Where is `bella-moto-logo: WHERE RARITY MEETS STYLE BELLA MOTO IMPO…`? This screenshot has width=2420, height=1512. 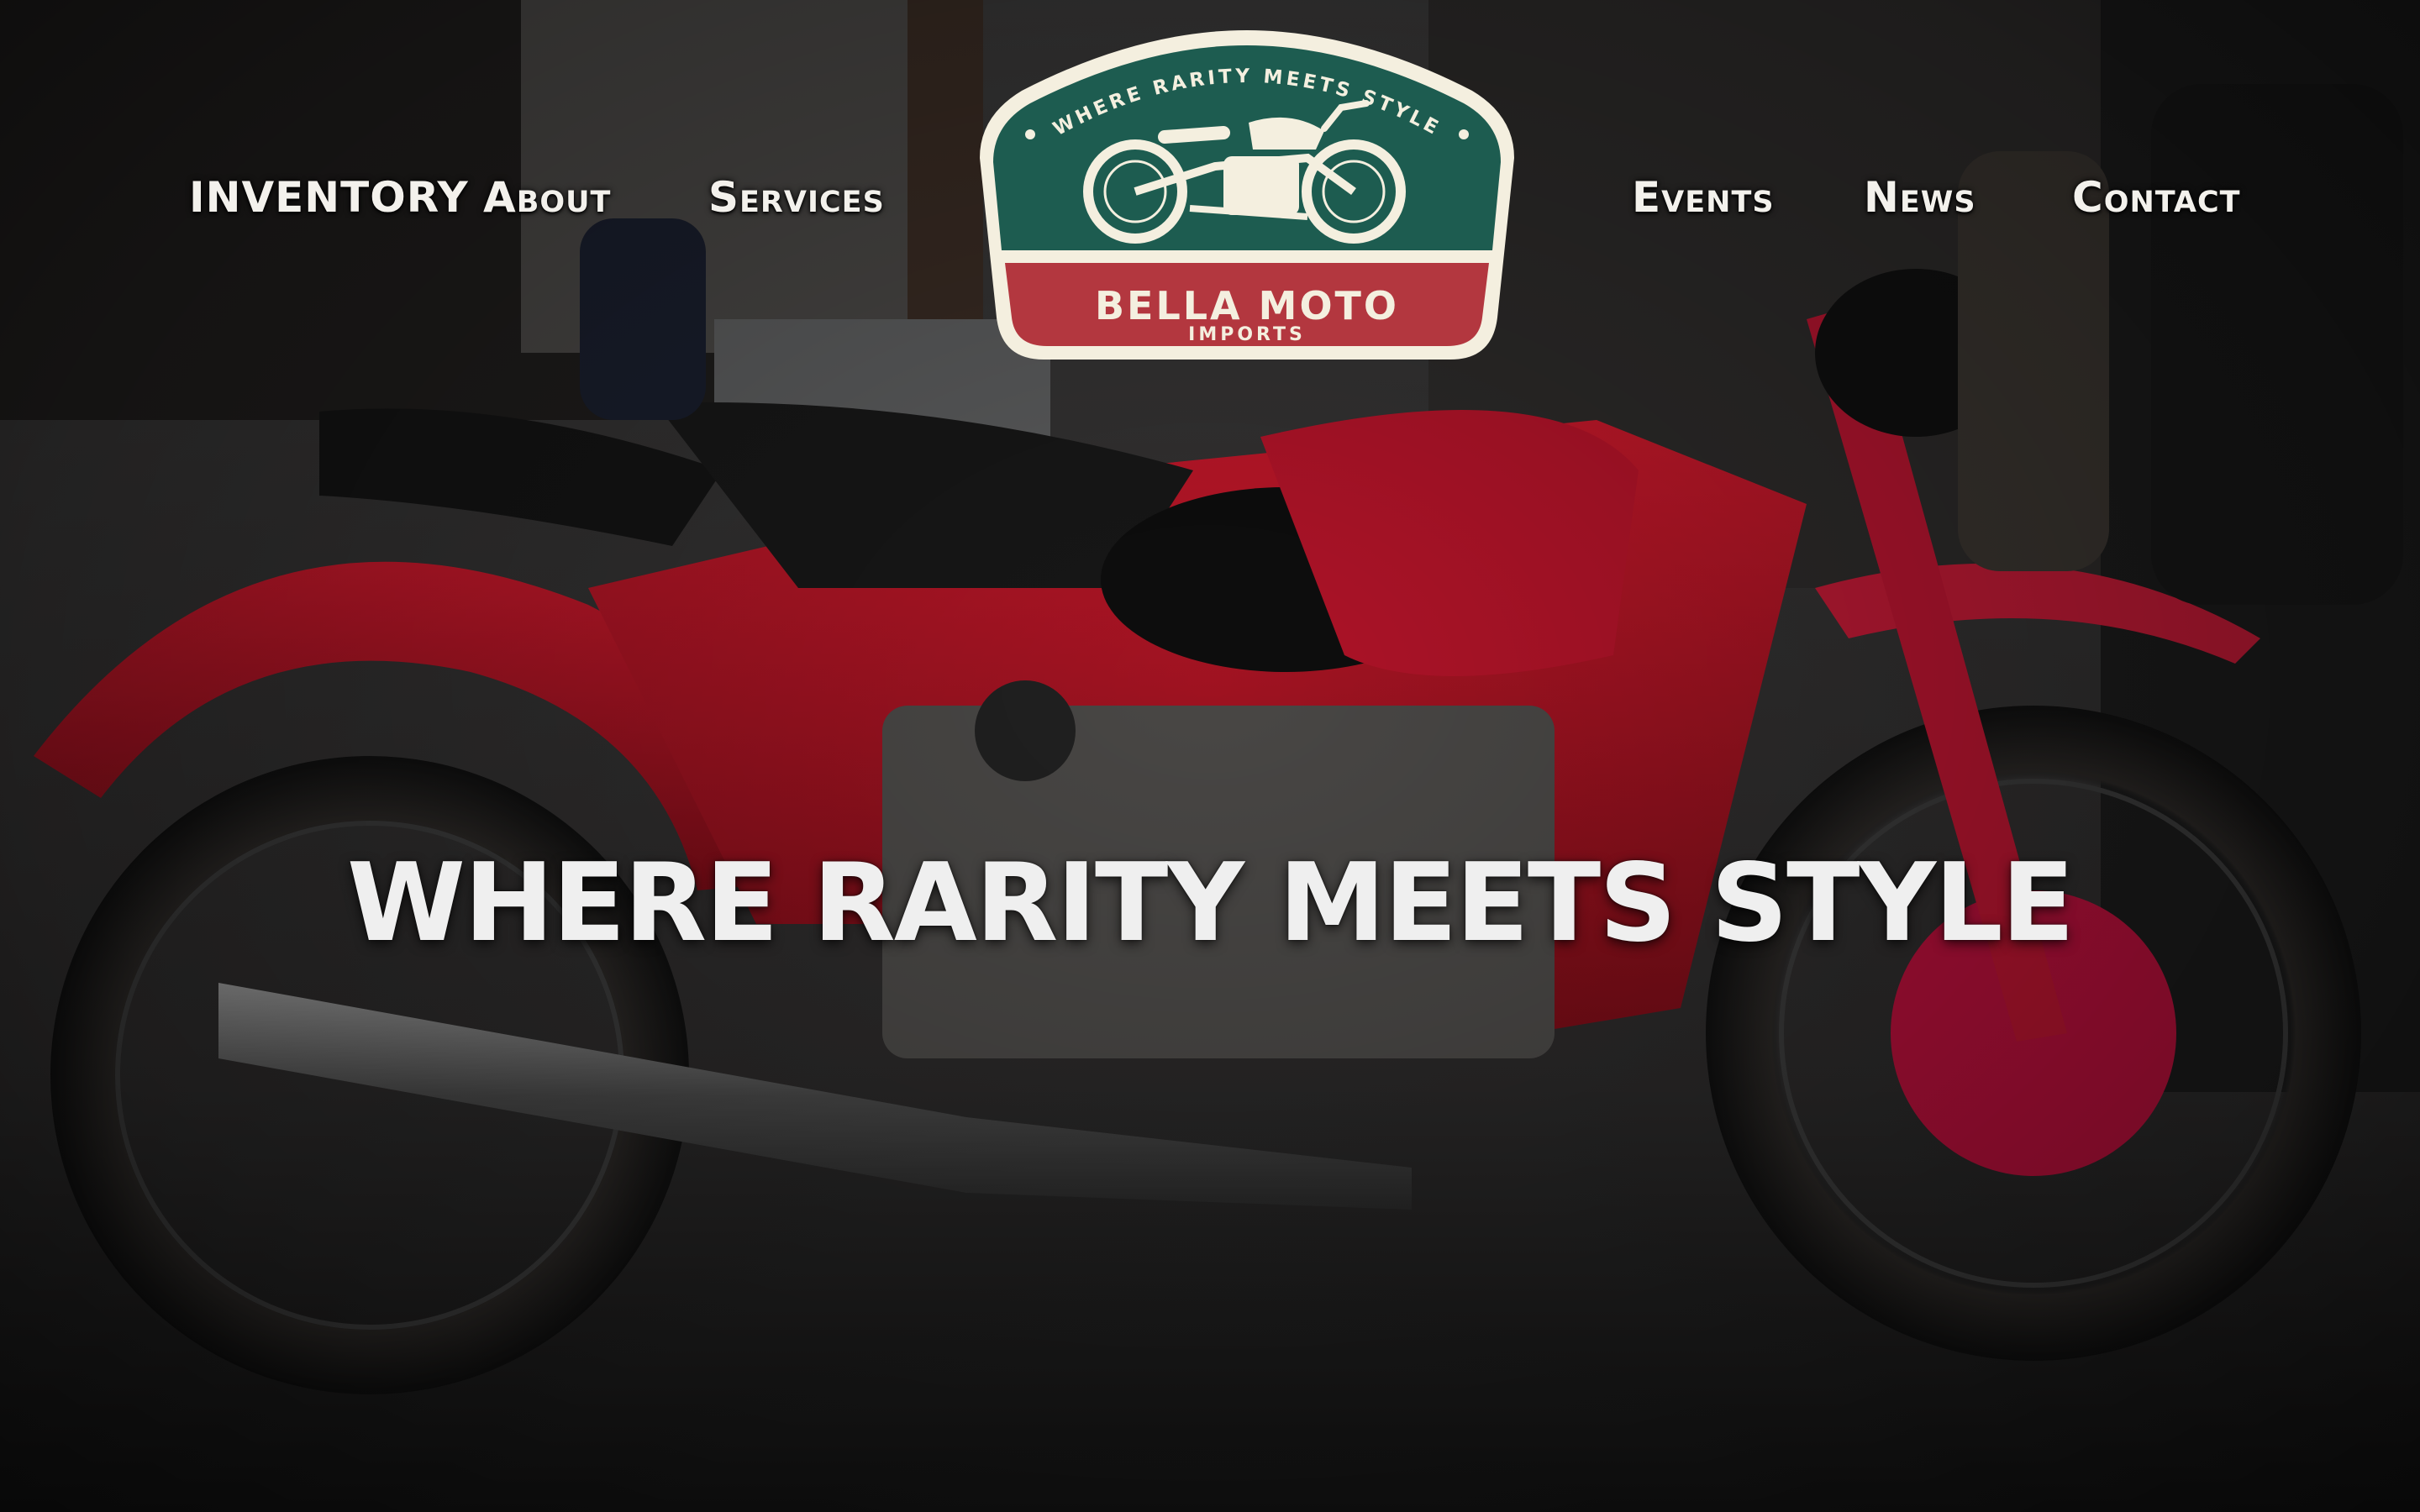 bella-moto-logo: WHERE RARITY MEETS STYLE BELLA MOTO IMPO… is located at coordinates (1247, 195).